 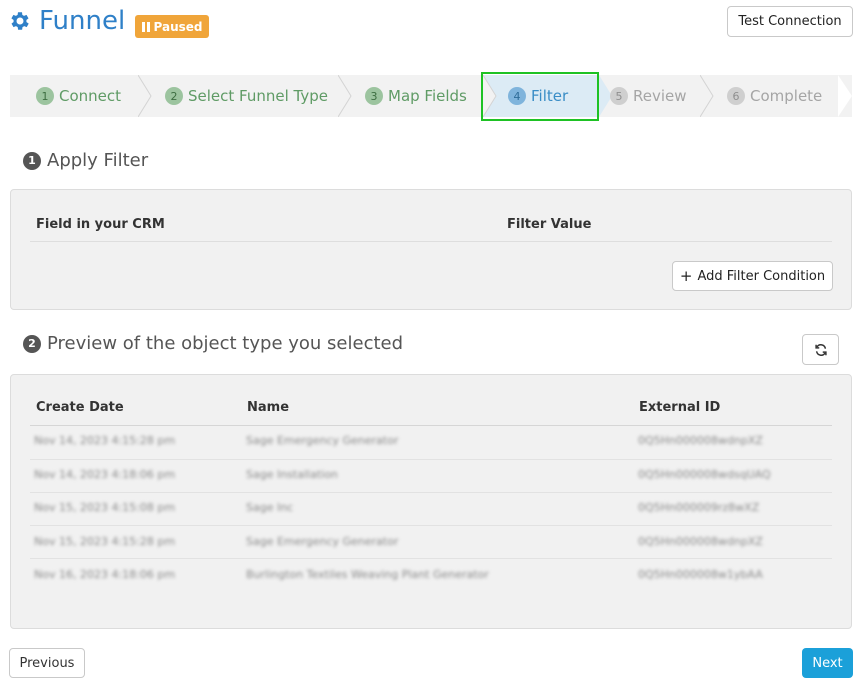 I want to click on pause-icon, so click(x=145, y=26).